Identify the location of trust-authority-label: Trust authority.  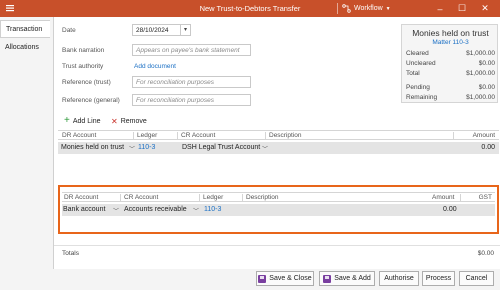
(83, 66).